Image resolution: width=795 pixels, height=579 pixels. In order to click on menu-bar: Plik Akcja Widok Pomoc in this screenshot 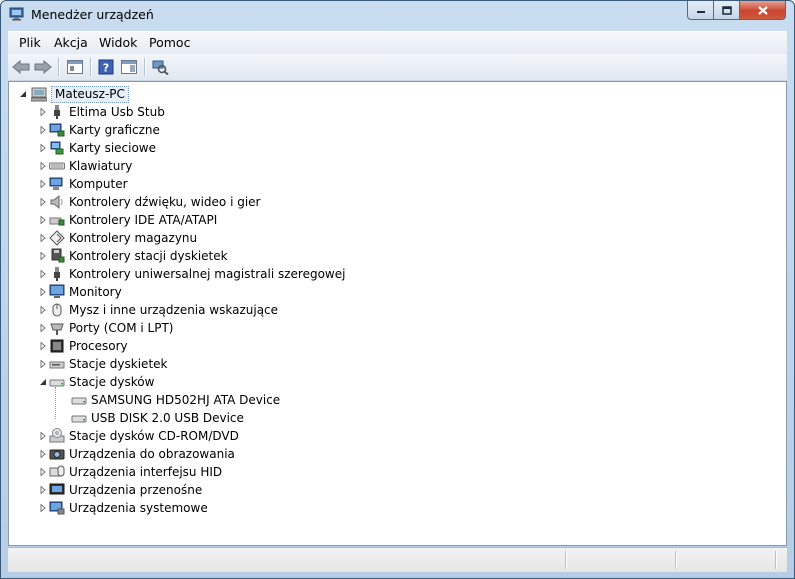, I will do `click(397, 42)`.